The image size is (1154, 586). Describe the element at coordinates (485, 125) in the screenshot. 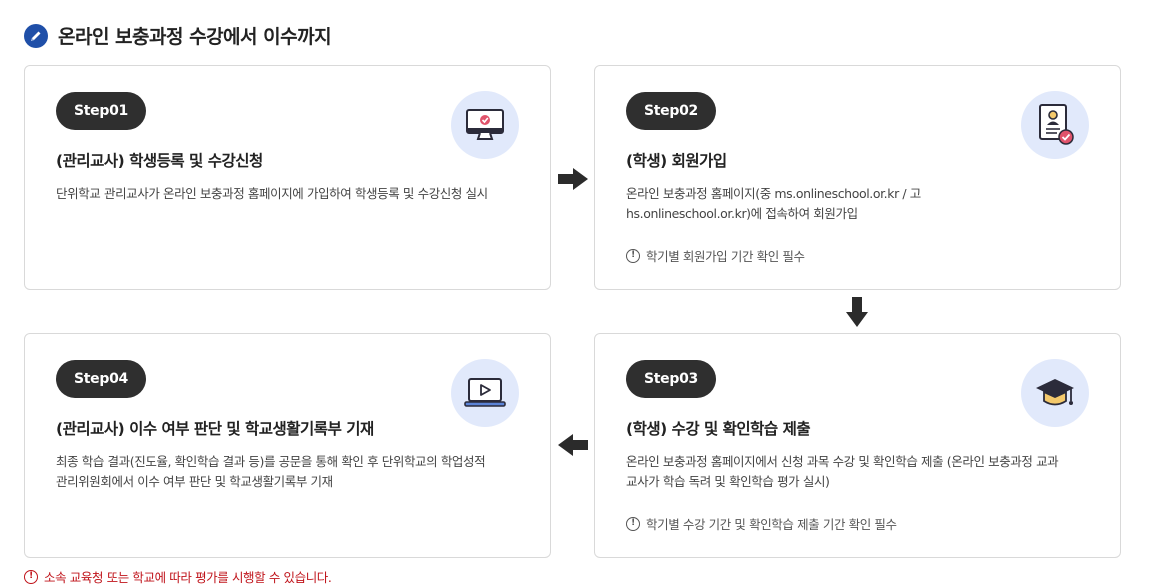

I see `monitor-check-icon` at that location.